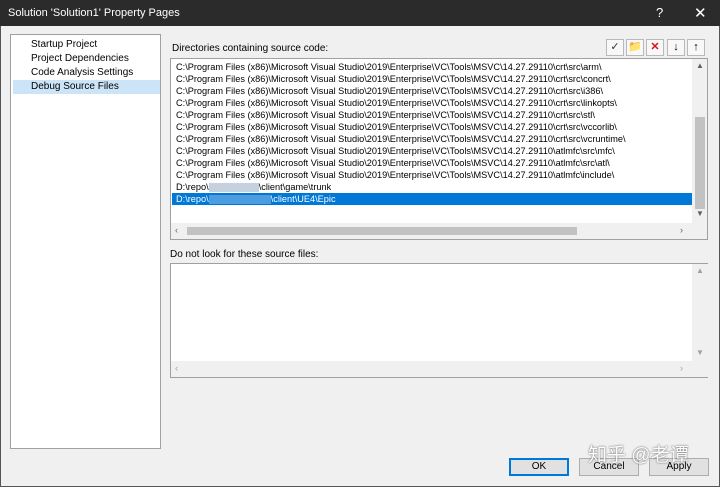 The image size is (720, 487). I want to click on title-bar: Solution 'Solution1' Property Pages ? ✕, so click(360, 13).